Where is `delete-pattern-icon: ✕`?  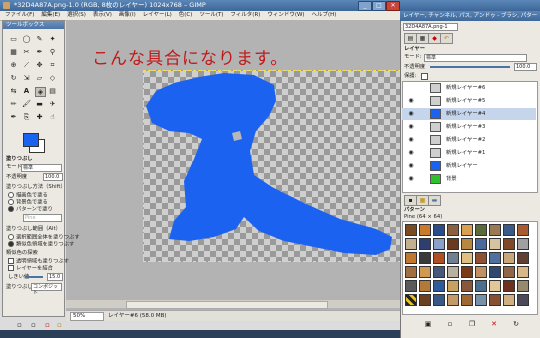 delete-pattern-icon: ✕ is located at coordinates (494, 324).